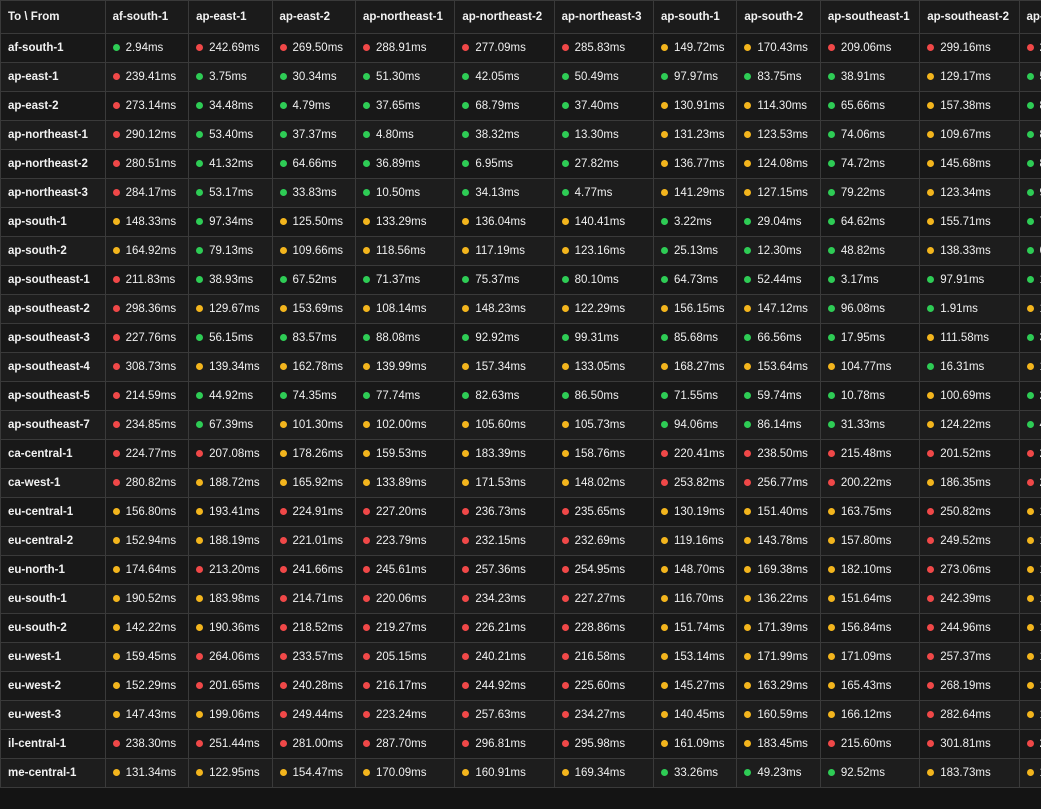  I want to click on latency-cell: 67.39ms, so click(230, 425).